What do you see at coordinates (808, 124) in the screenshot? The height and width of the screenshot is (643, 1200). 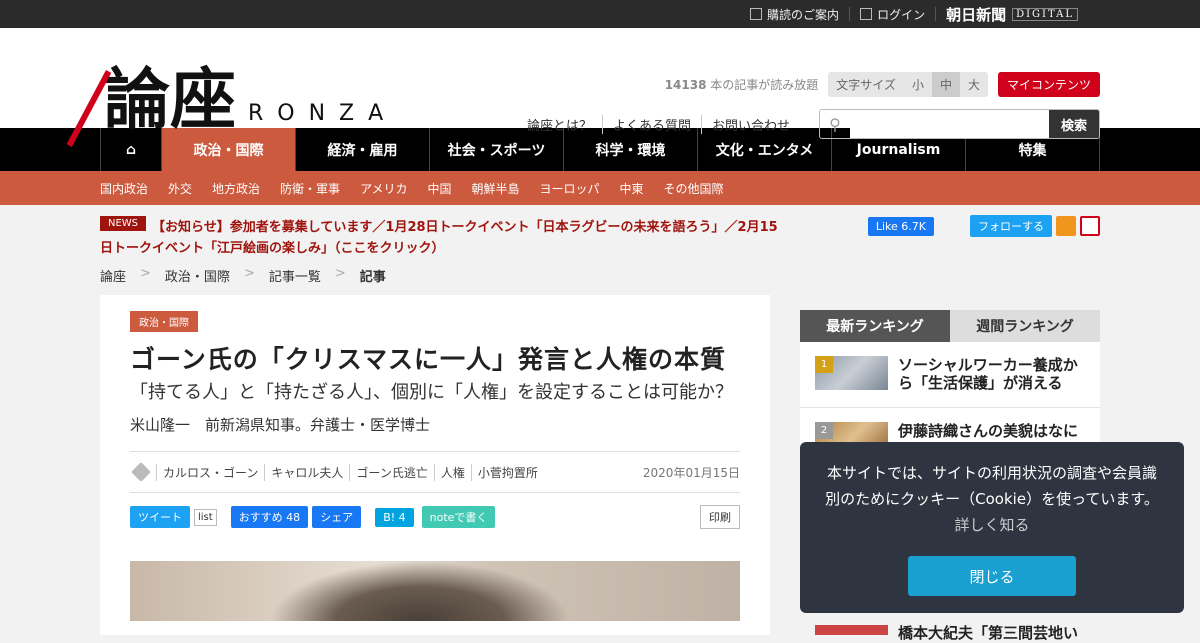 I see `header-row2: 論座とは？ よくある質問 お問い合わせ ⚲ 検索` at bounding box center [808, 124].